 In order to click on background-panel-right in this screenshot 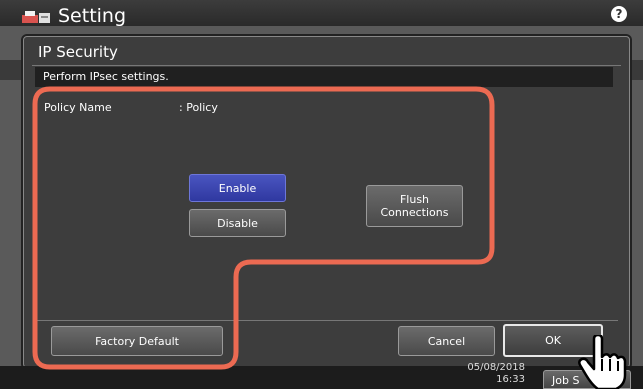, I will do `click(635, 70)`.